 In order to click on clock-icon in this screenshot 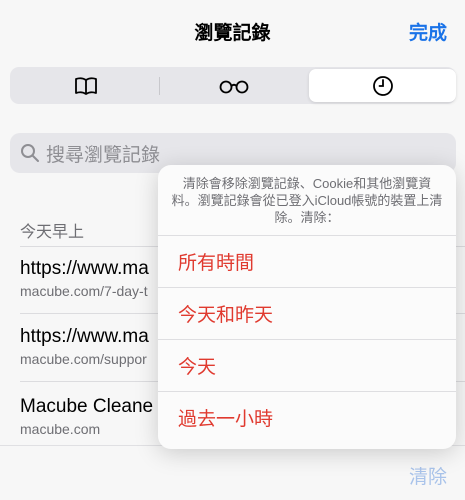, I will do `click(382, 85)`.